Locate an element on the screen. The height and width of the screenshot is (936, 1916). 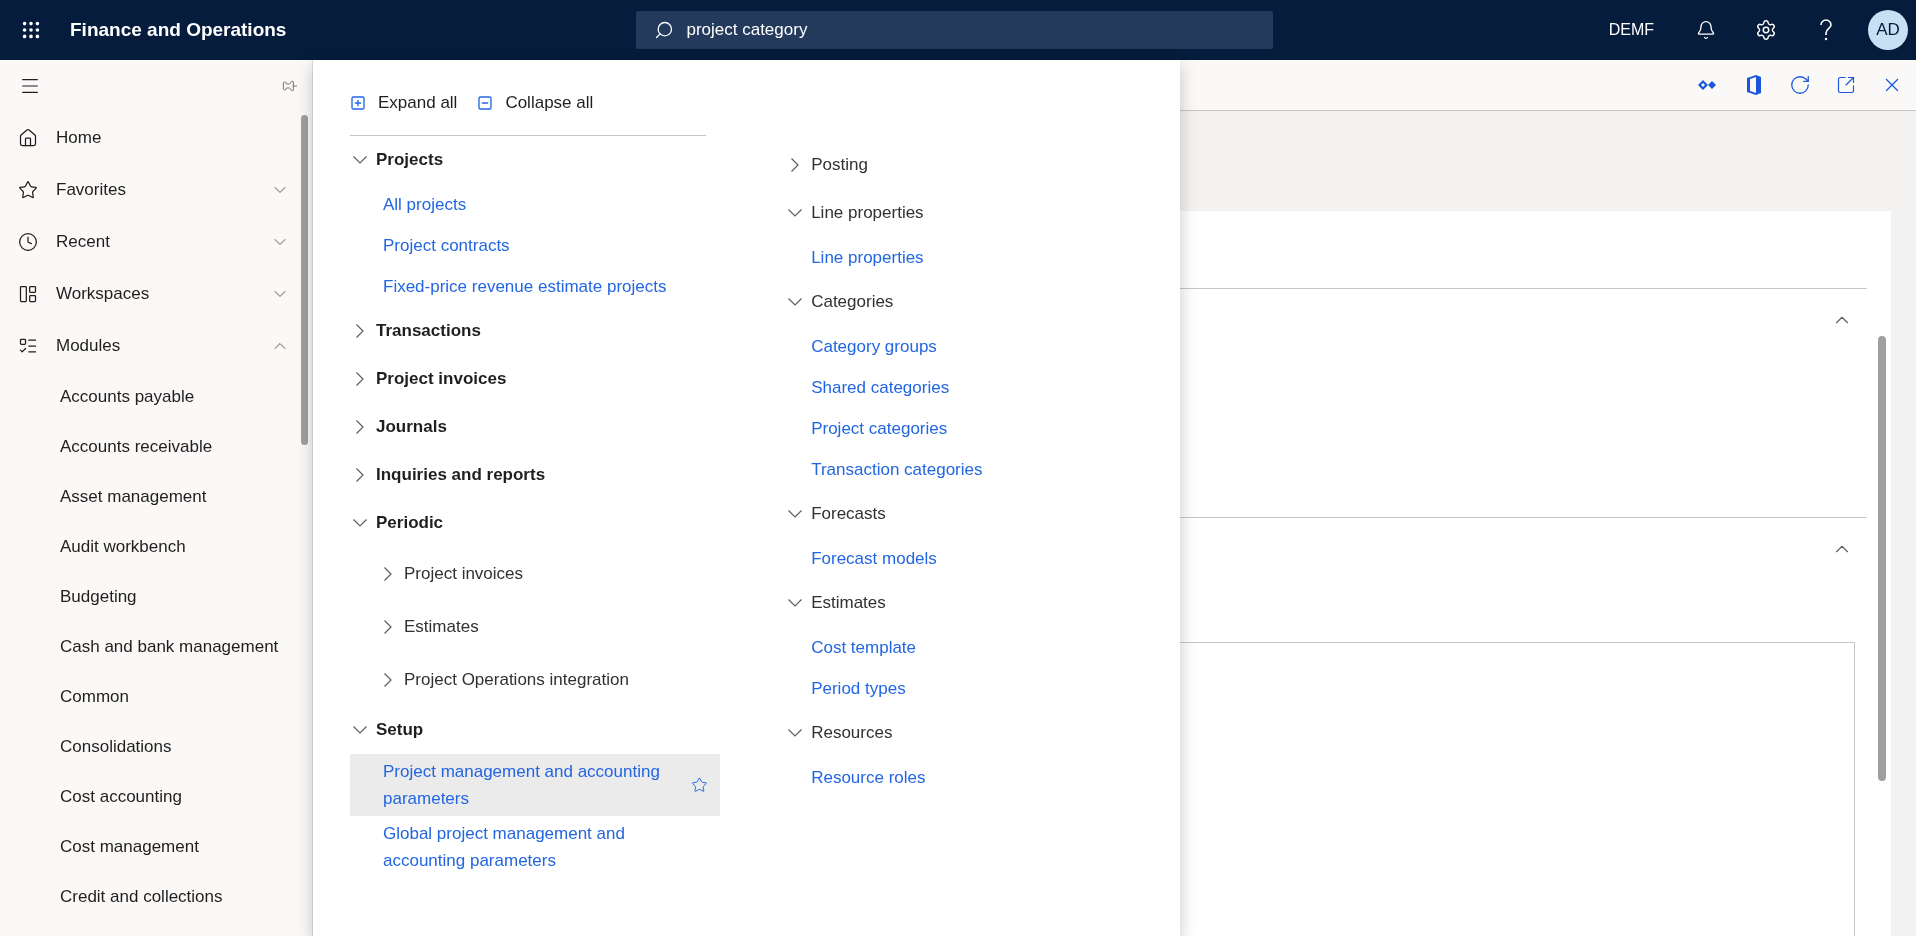
external-link-icon is located at coordinates (1846, 85).